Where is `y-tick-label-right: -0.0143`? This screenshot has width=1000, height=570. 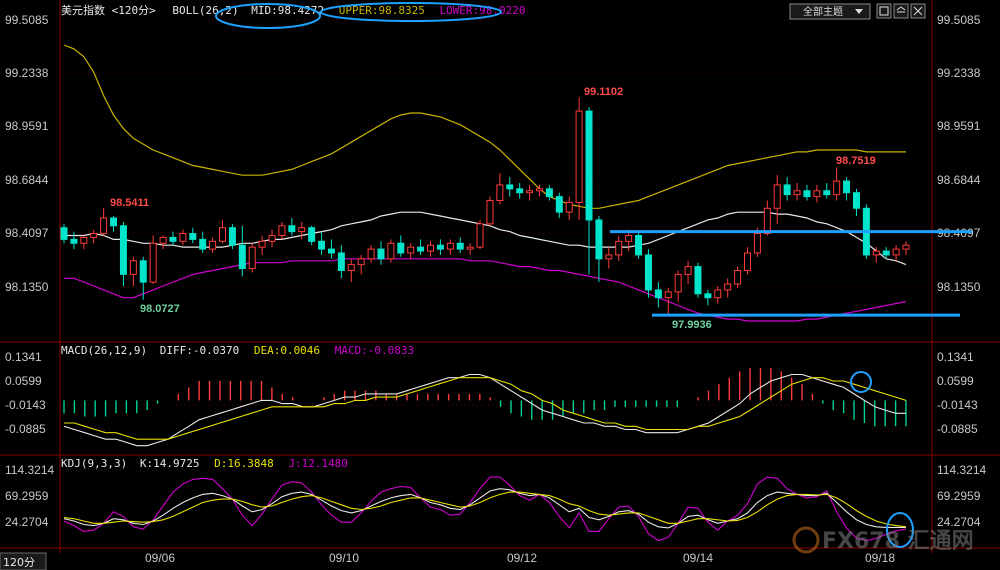 y-tick-label-right: -0.0143 is located at coordinates (957, 405).